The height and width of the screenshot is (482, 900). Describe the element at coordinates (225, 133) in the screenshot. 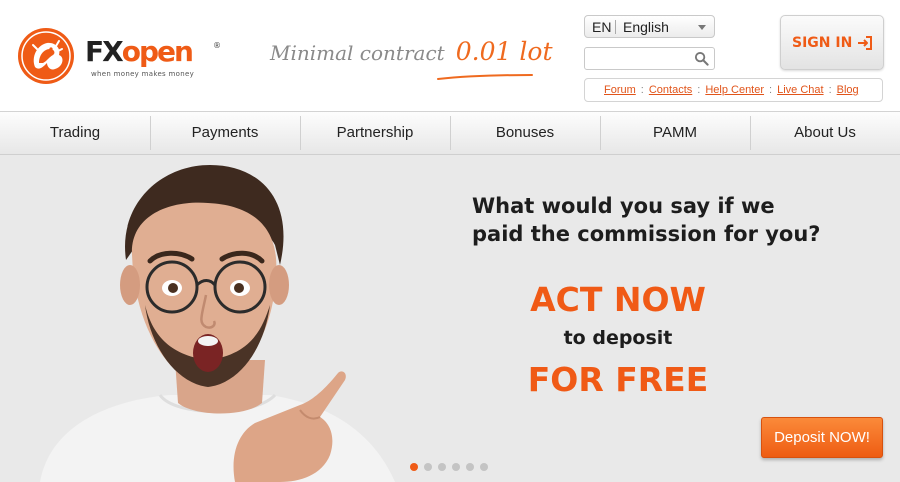

I see `nav-item-payments: Payments` at that location.